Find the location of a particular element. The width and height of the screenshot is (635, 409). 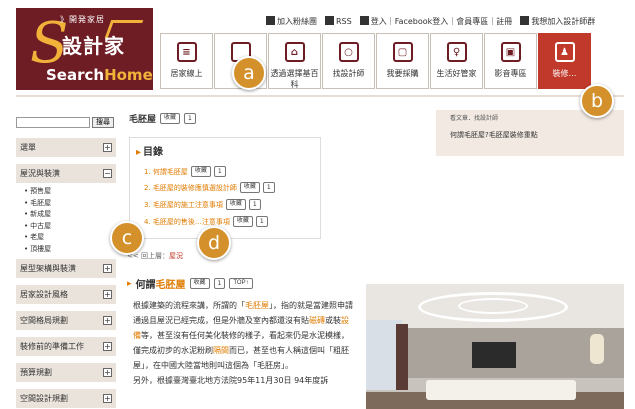

logo-sub-text: SearchHome is located at coordinates (99, 75).